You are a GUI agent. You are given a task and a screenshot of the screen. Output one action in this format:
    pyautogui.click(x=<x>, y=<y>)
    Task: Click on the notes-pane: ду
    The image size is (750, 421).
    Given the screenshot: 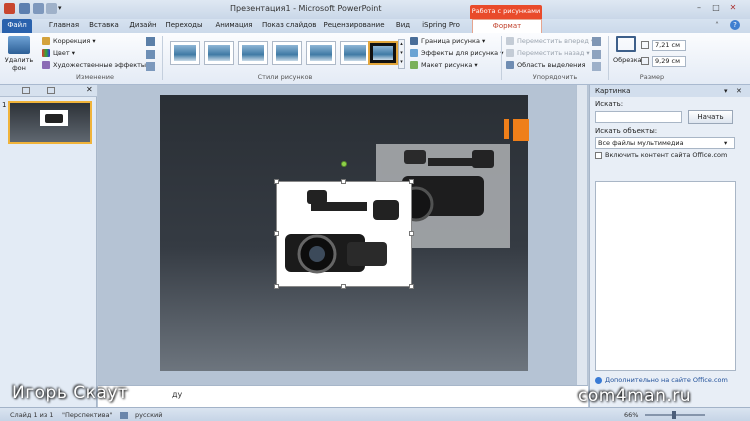 What is the action you would take?
    pyautogui.click(x=343, y=396)
    